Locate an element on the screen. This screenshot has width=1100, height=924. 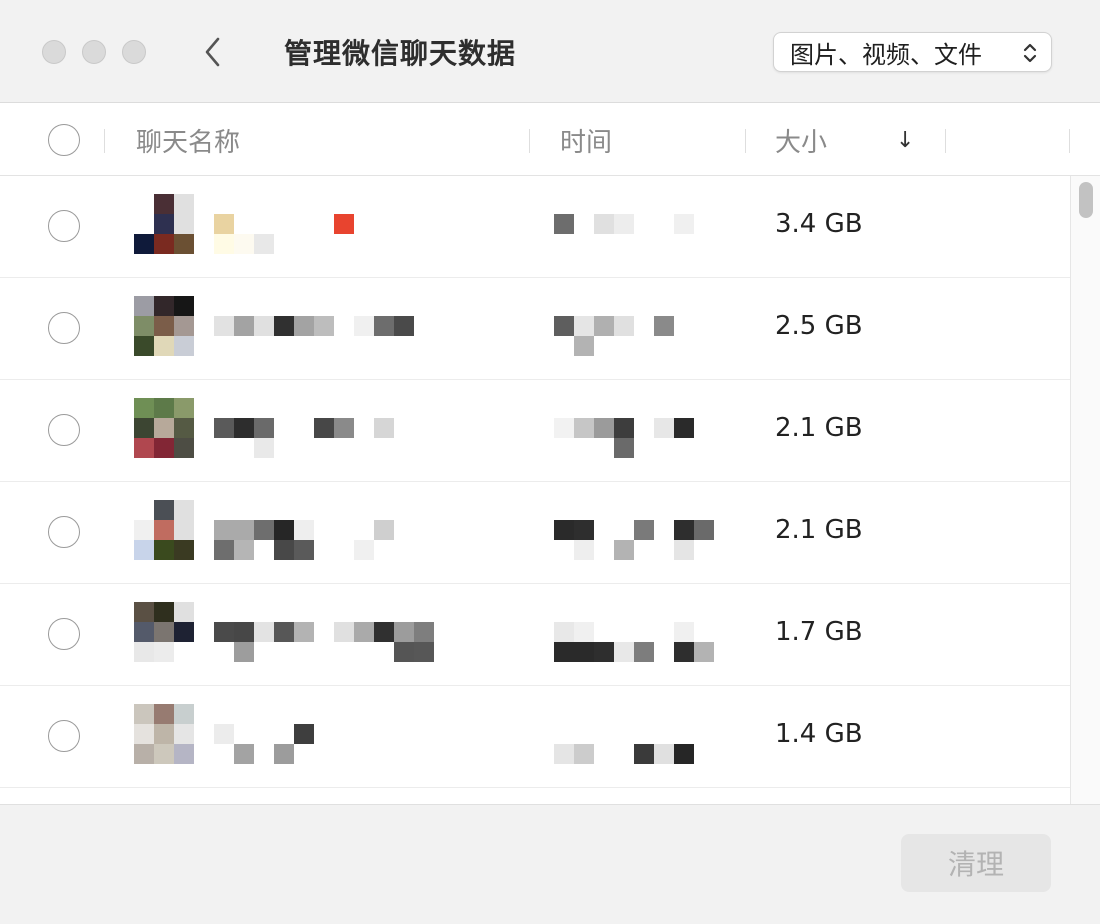
chat-size: 1.7 GB is located at coordinates (819, 632).